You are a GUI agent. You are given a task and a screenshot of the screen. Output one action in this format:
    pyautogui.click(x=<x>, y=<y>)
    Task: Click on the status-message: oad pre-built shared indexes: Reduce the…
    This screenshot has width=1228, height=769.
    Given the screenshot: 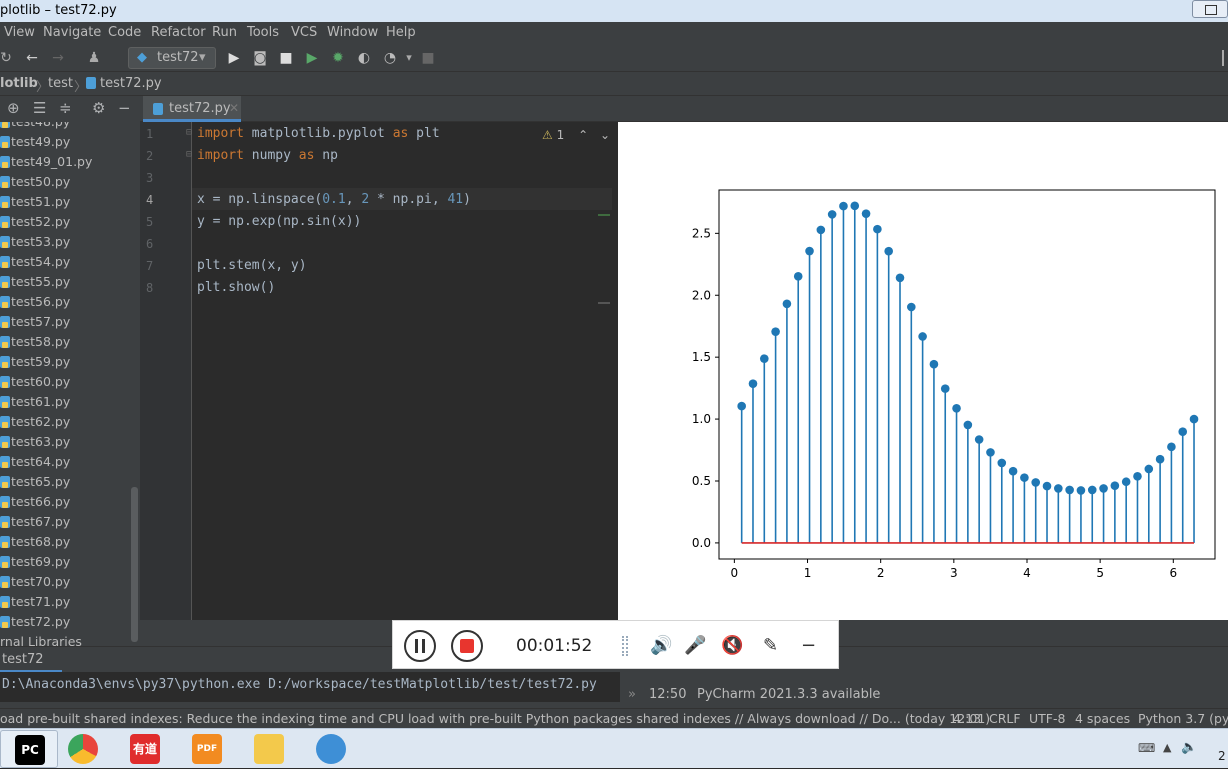 What is the action you would take?
    pyautogui.click(x=495, y=718)
    